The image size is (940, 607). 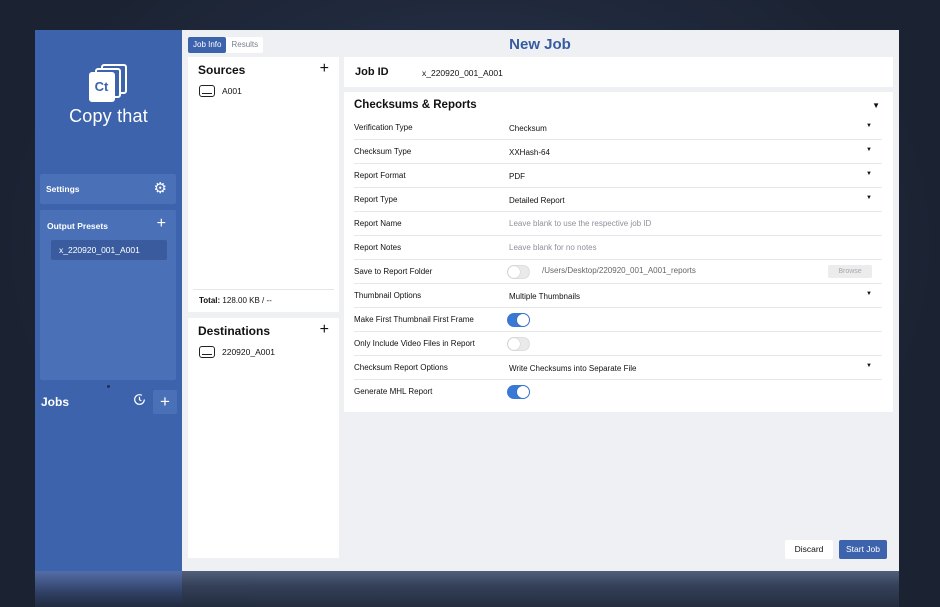 I want to click on report-name-input: Leave blank to use the respective job ID, so click(x=580, y=223).